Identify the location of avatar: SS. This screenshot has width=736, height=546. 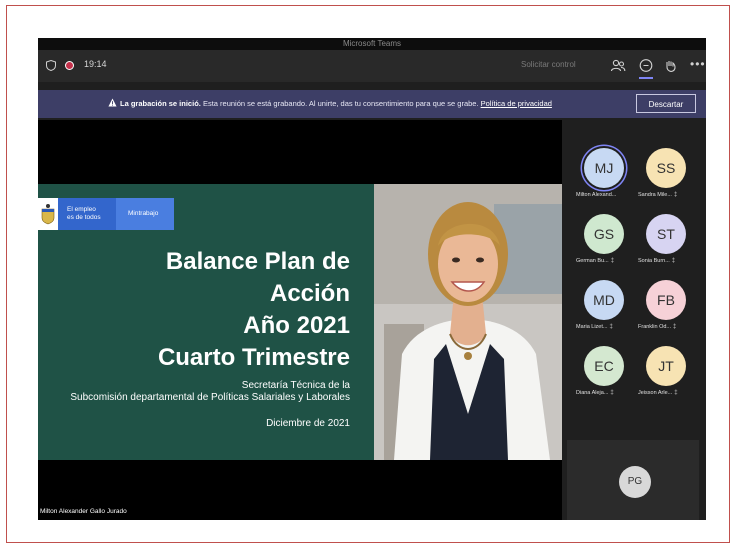
(666, 168).